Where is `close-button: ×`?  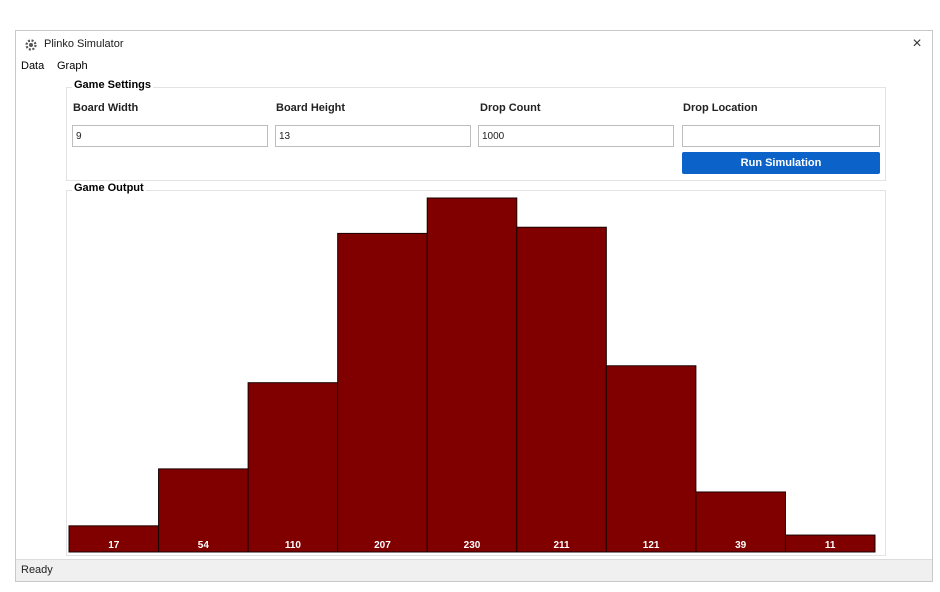 close-button: × is located at coordinates (917, 44).